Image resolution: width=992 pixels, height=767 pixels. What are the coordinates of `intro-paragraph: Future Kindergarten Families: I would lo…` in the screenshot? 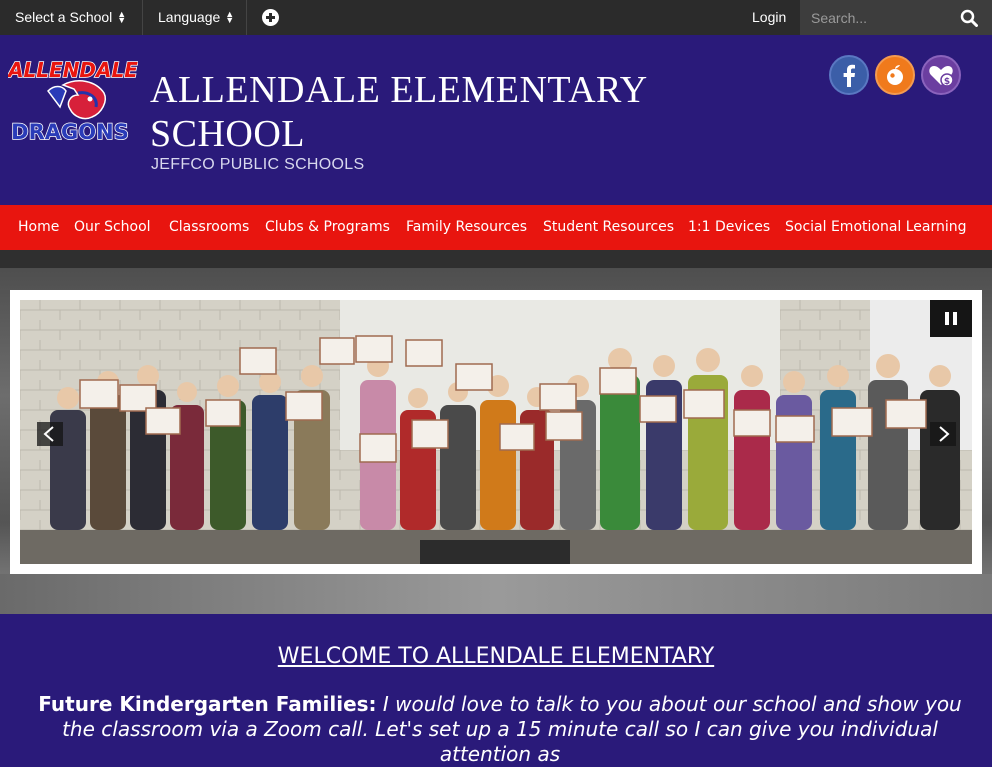 It's located at (500, 729).